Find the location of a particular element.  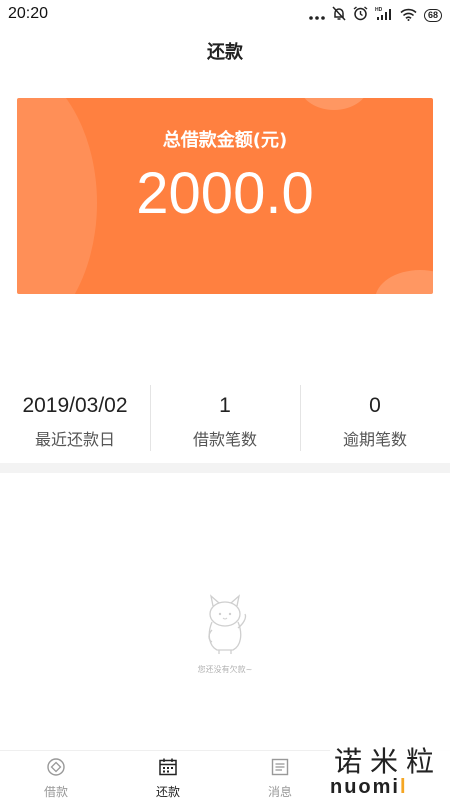

status-icons: HD 68 is located at coordinates (375, 15).